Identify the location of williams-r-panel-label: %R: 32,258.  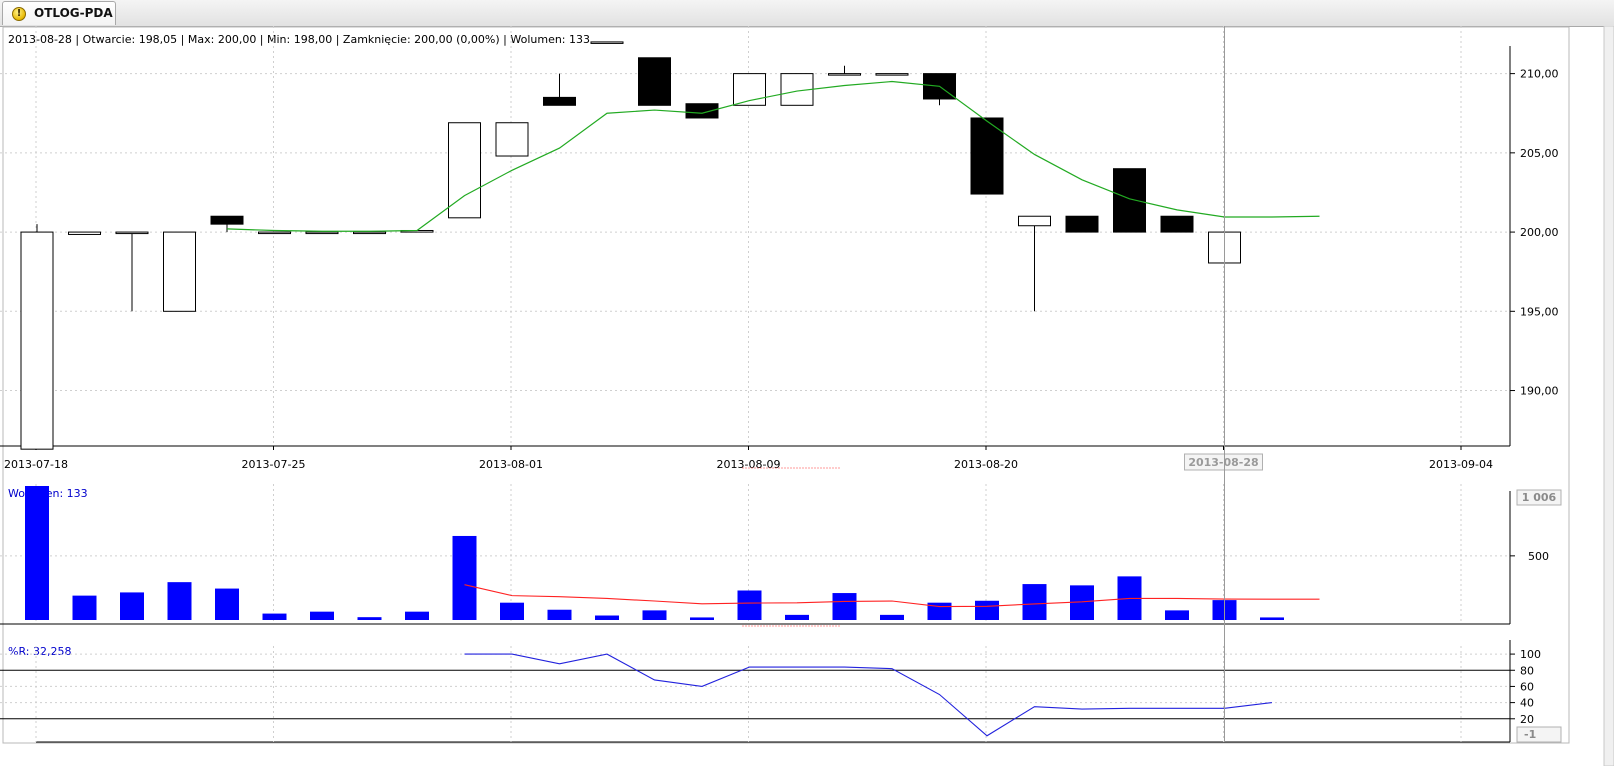
(39, 651).